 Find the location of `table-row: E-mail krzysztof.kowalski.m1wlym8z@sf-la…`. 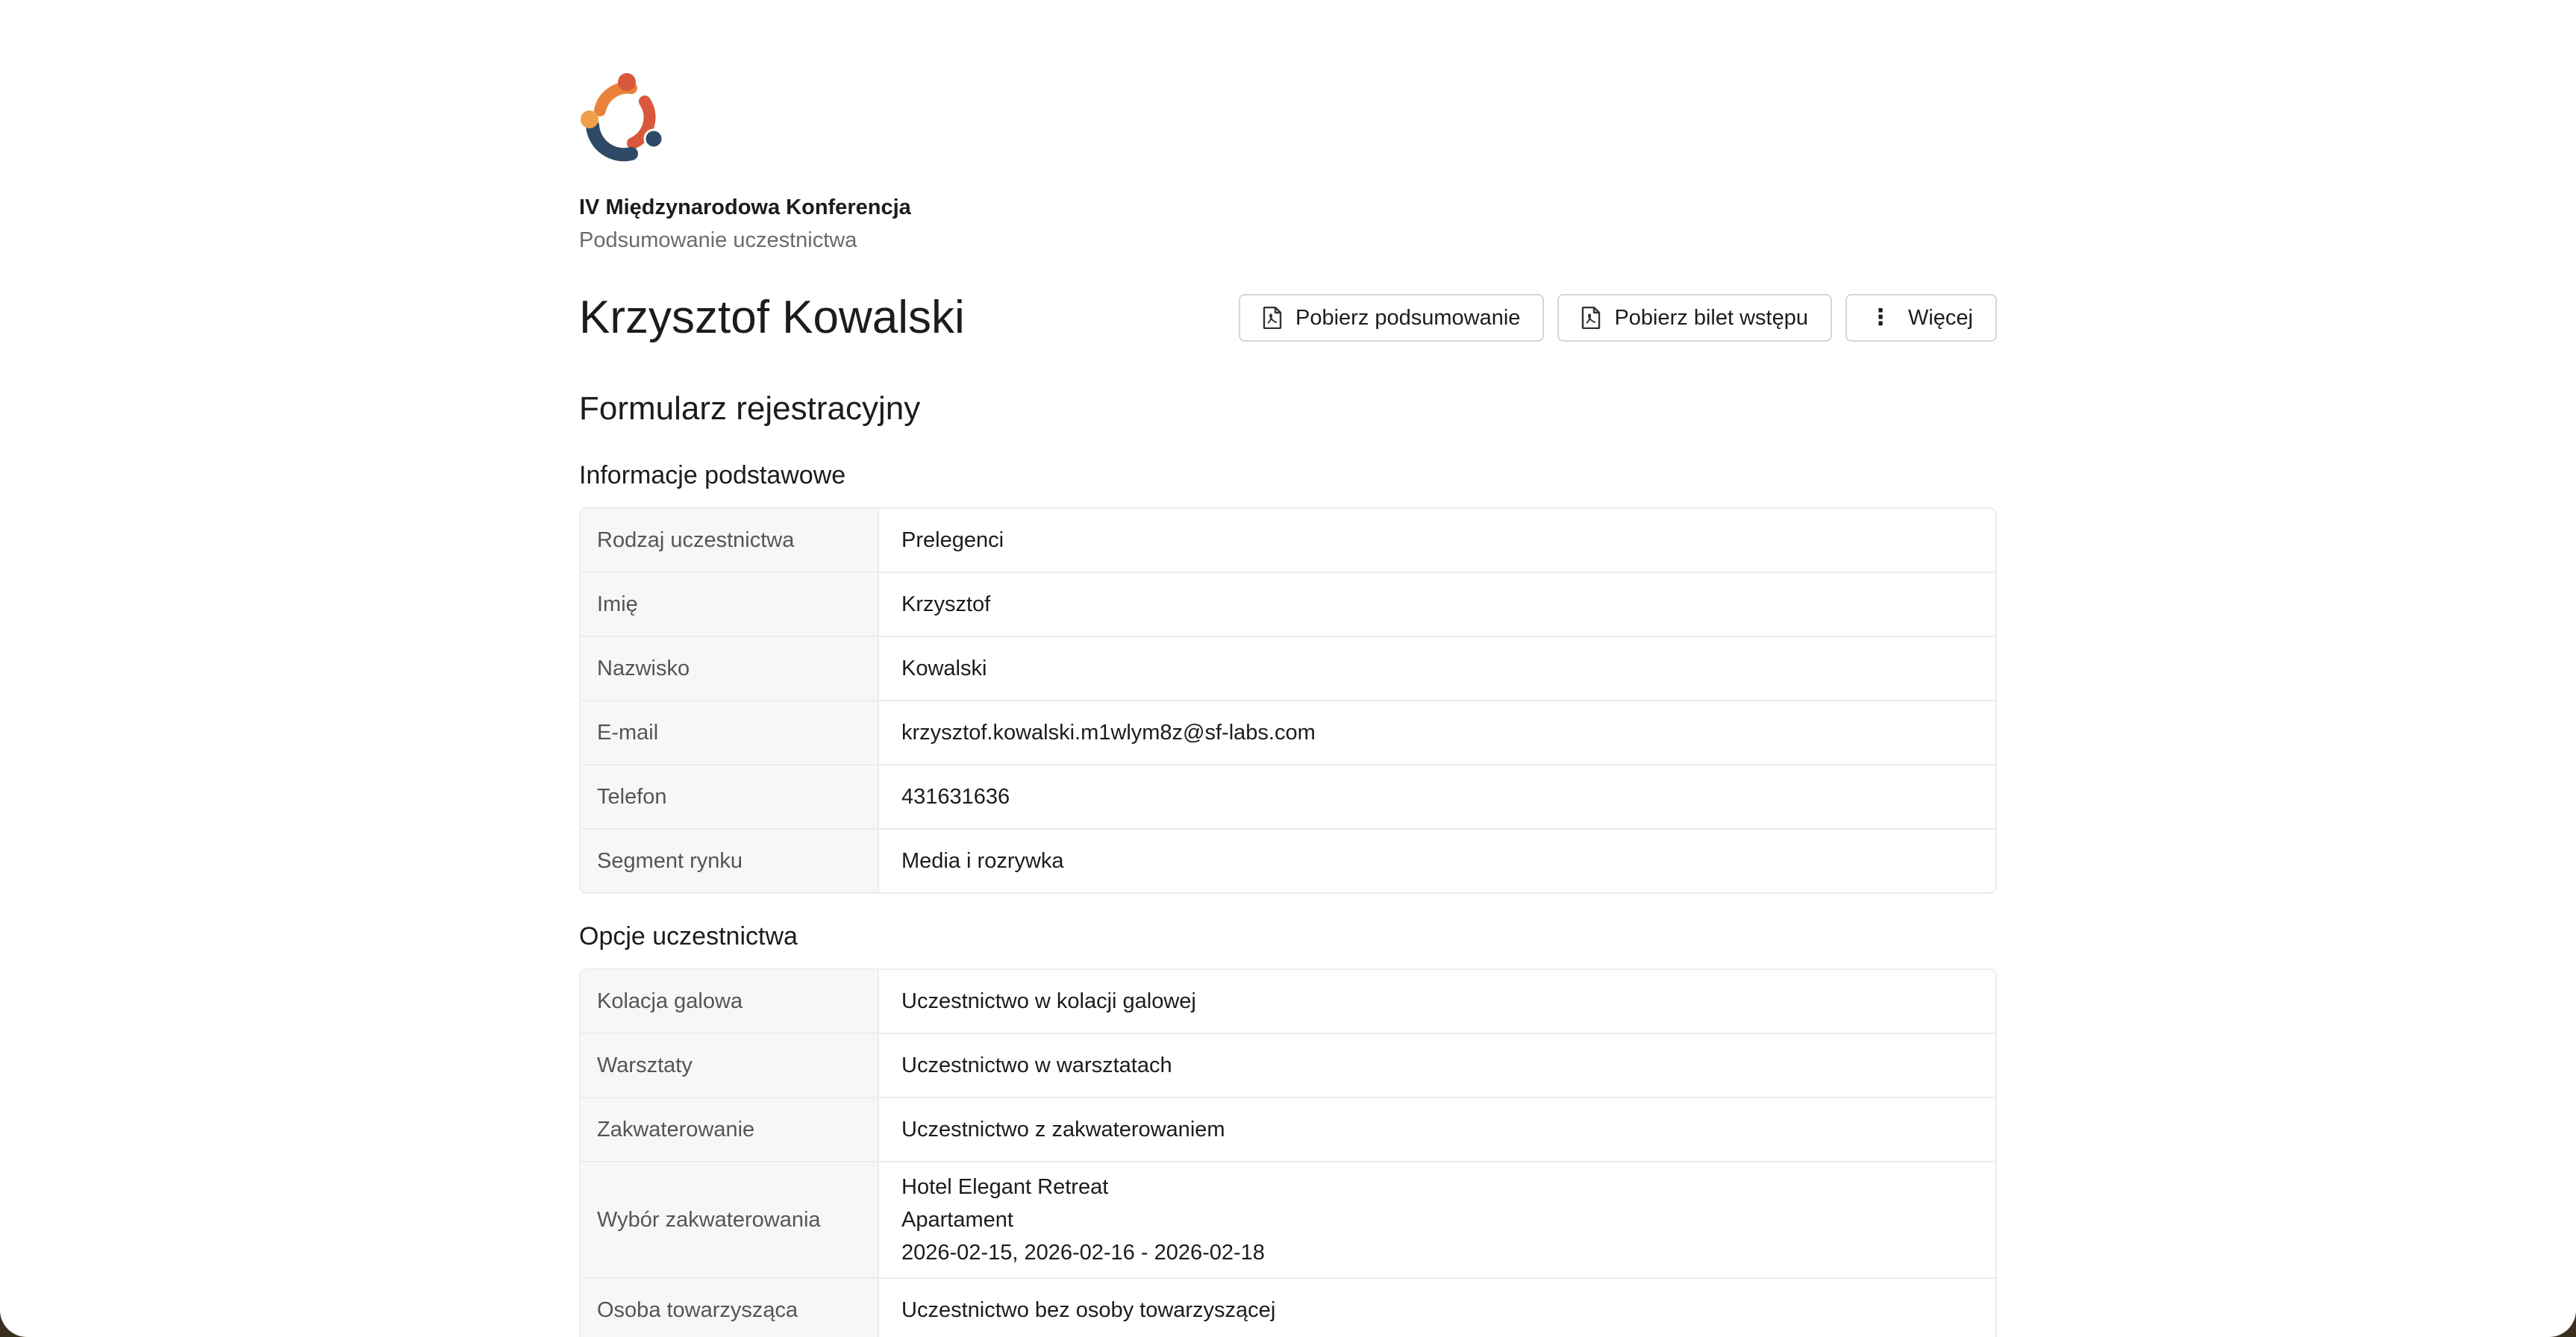

table-row: E-mail krzysztof.kowalski.m1wlym8z@sf-la… is located at coordinates (1288, 732).